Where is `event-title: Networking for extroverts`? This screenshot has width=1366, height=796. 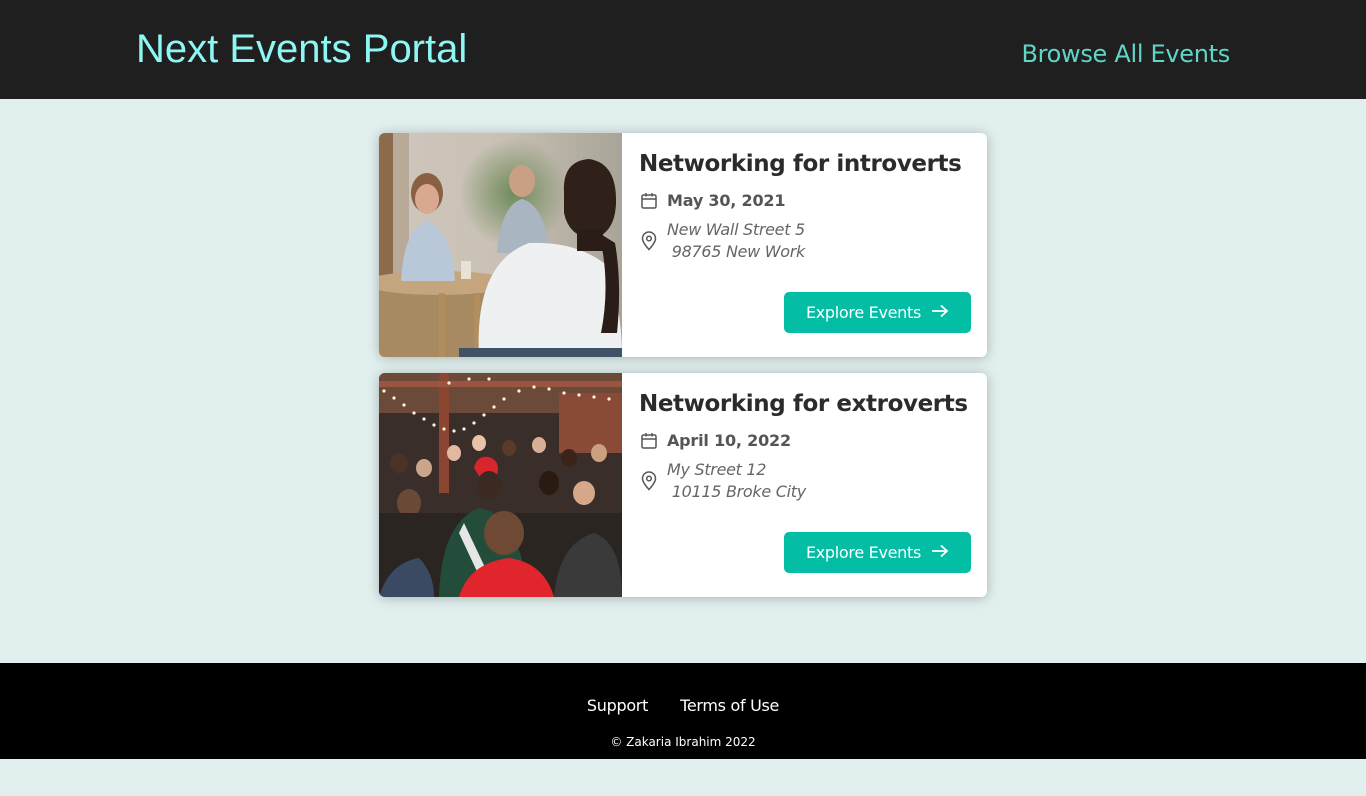
event-title: Networking for extroverts is located at coordinates (803, 404).